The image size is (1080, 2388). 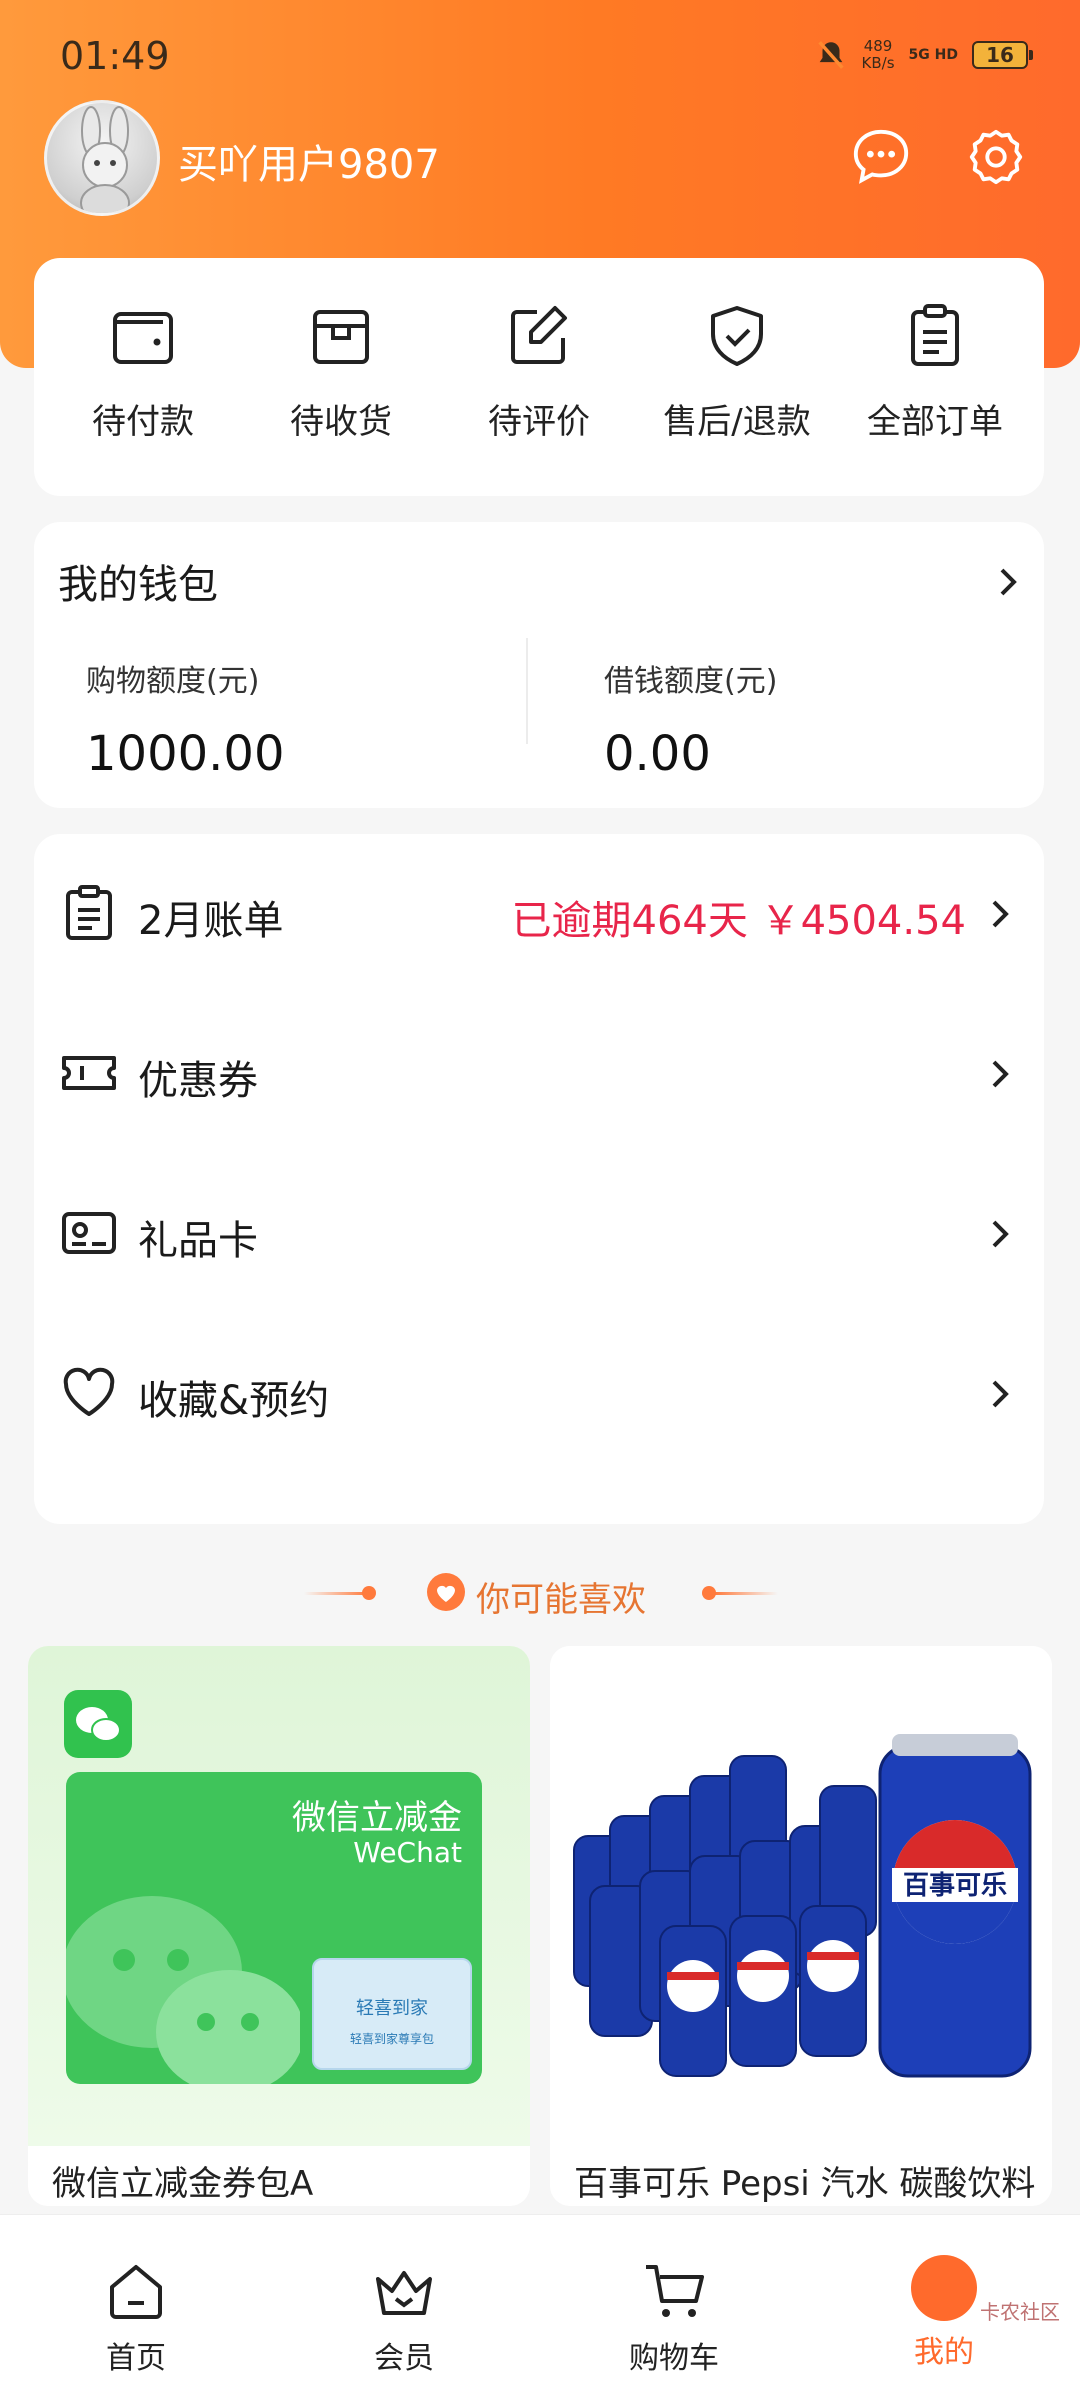 I want to click on username: 买吖用户9807, so click(x=309, y=161).